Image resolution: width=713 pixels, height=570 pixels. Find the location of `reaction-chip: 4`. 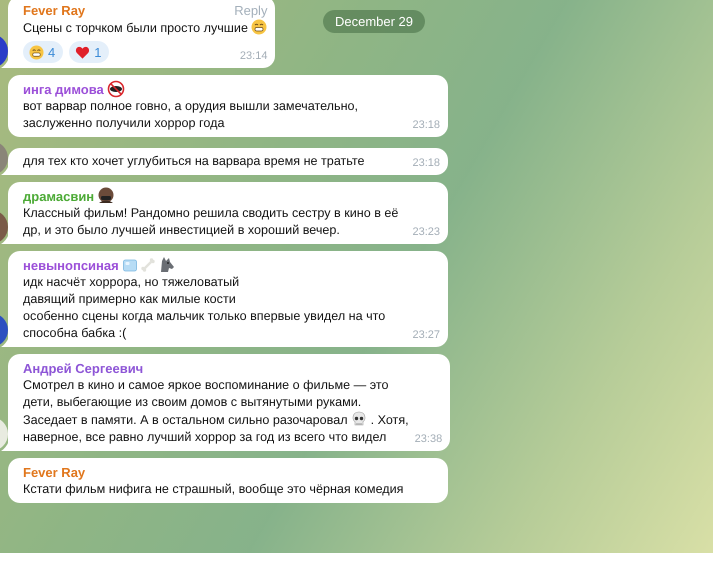

reaction-chip: 4 is located at coordinates (43, 52).